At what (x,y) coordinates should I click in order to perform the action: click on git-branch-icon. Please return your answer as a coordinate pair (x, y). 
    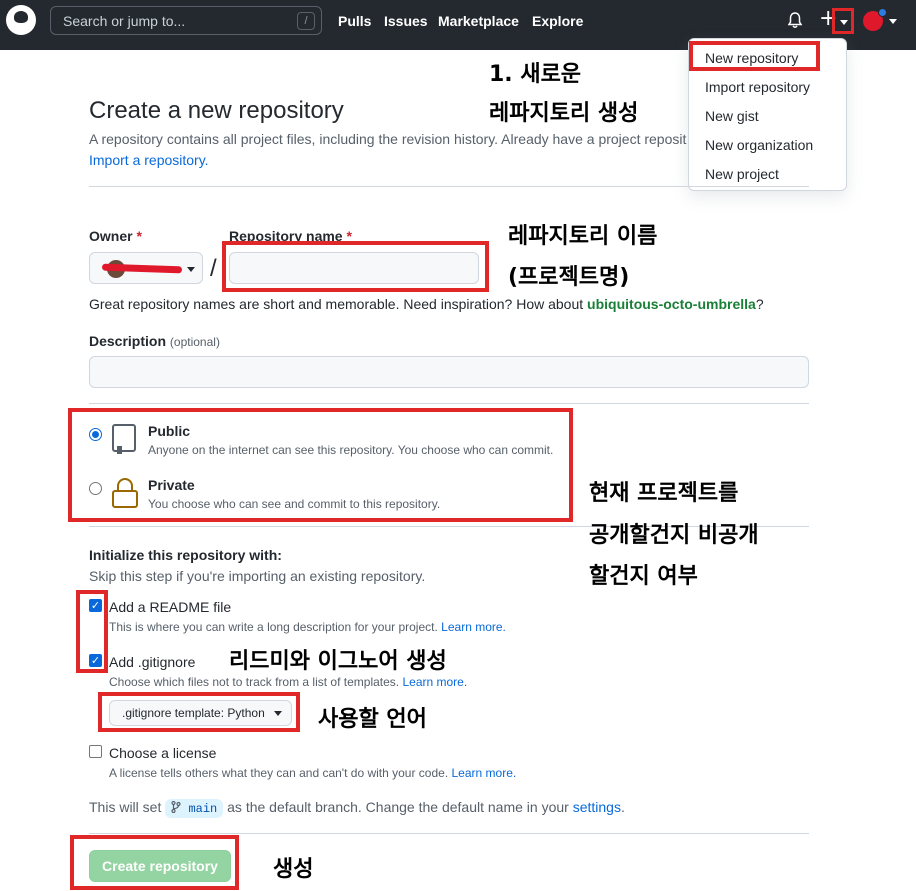
    Looking at the image, I should click on (176, 807).